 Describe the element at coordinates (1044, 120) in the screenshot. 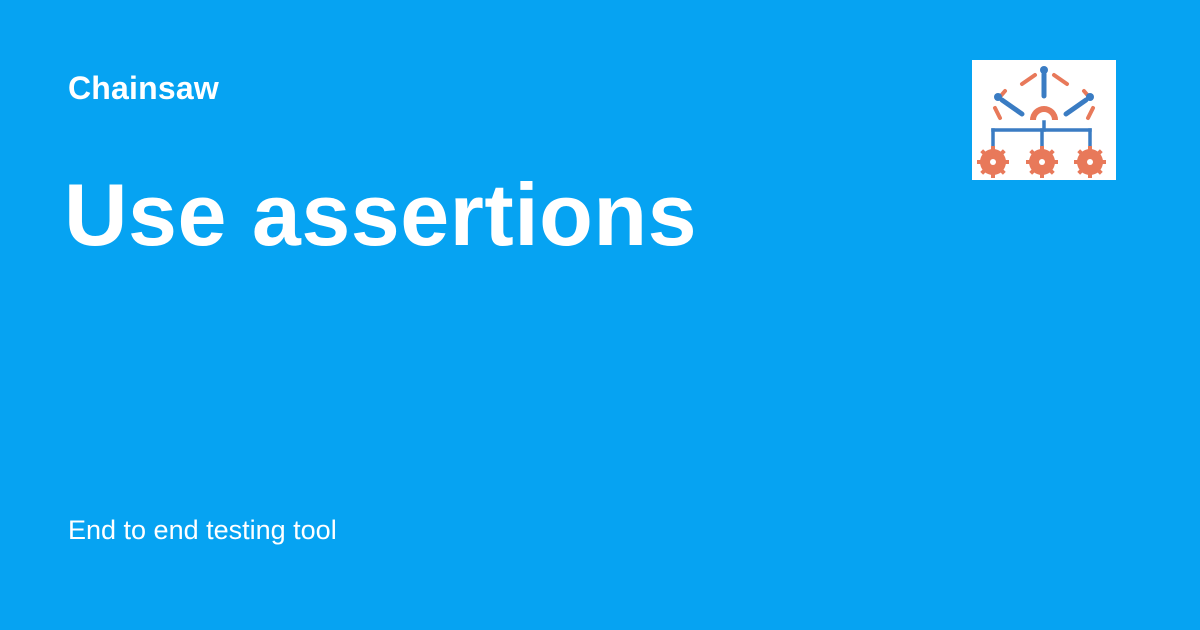

I see `chainsaw-logo-icon` at that location.